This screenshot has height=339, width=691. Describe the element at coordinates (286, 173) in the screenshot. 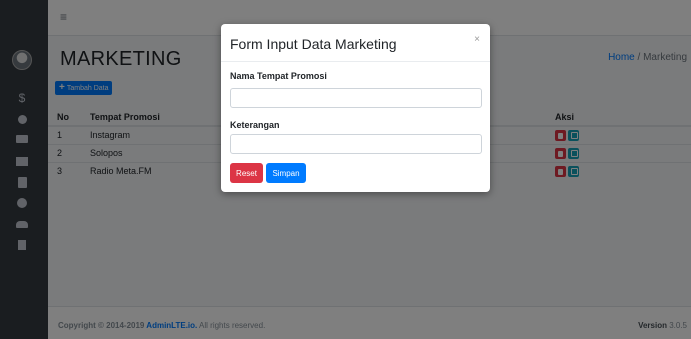

I see `save-button: Simpan` at that location.